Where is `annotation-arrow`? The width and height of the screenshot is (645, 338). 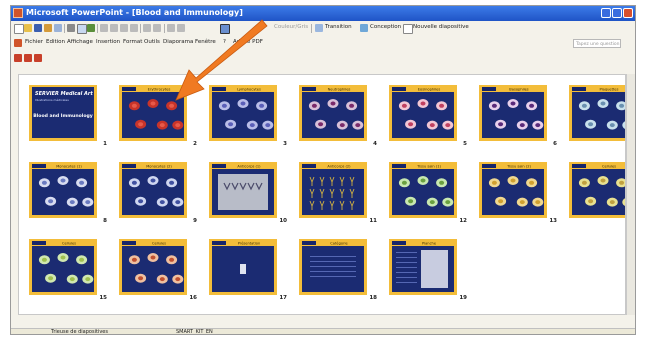
annotation-arrow is located at coordinates (221, 60).